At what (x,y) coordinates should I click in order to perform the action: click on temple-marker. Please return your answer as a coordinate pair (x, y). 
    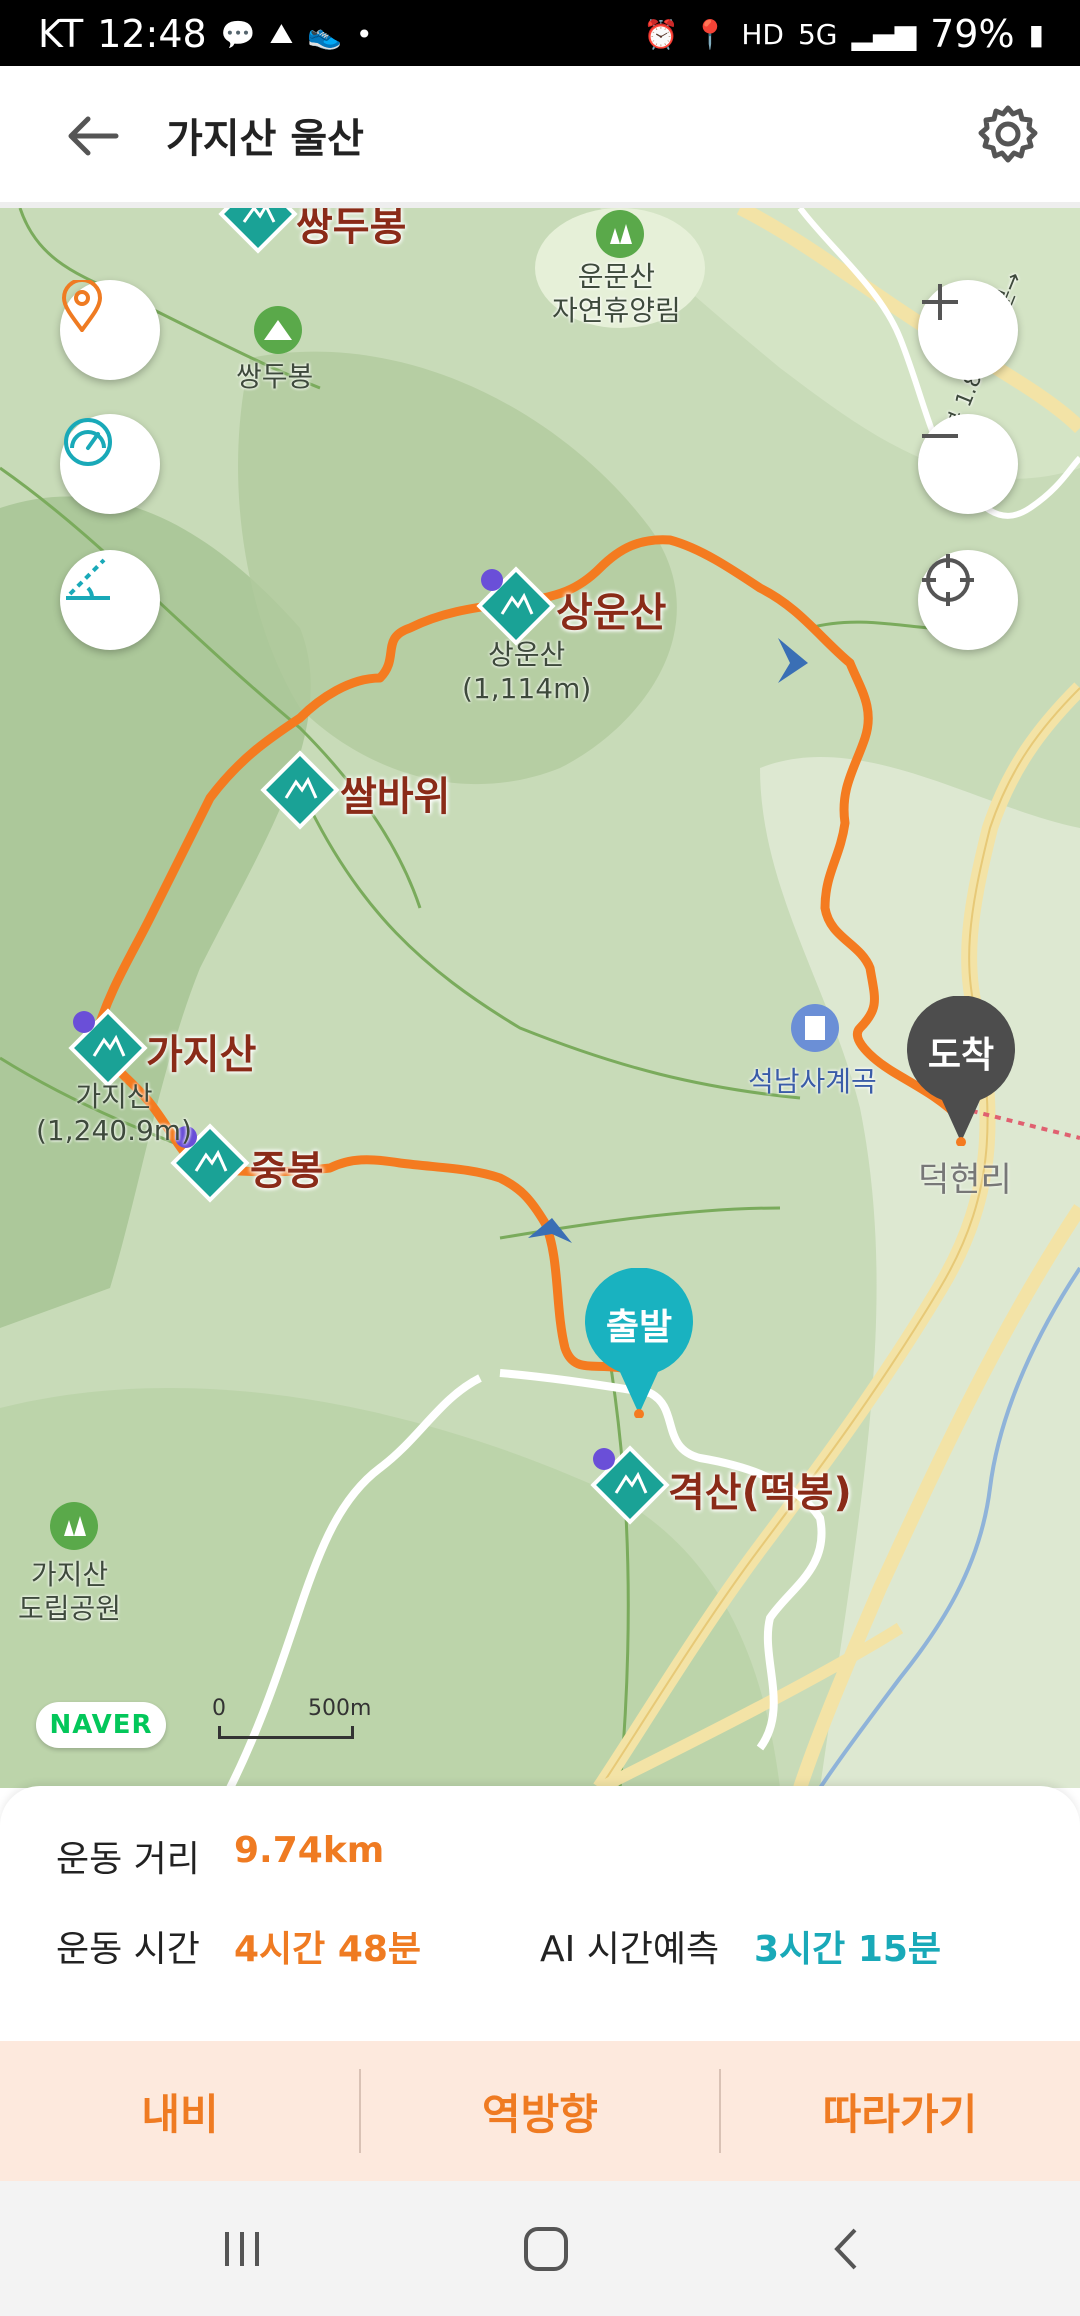
    Looking at the image, I should click on (815, 1028).